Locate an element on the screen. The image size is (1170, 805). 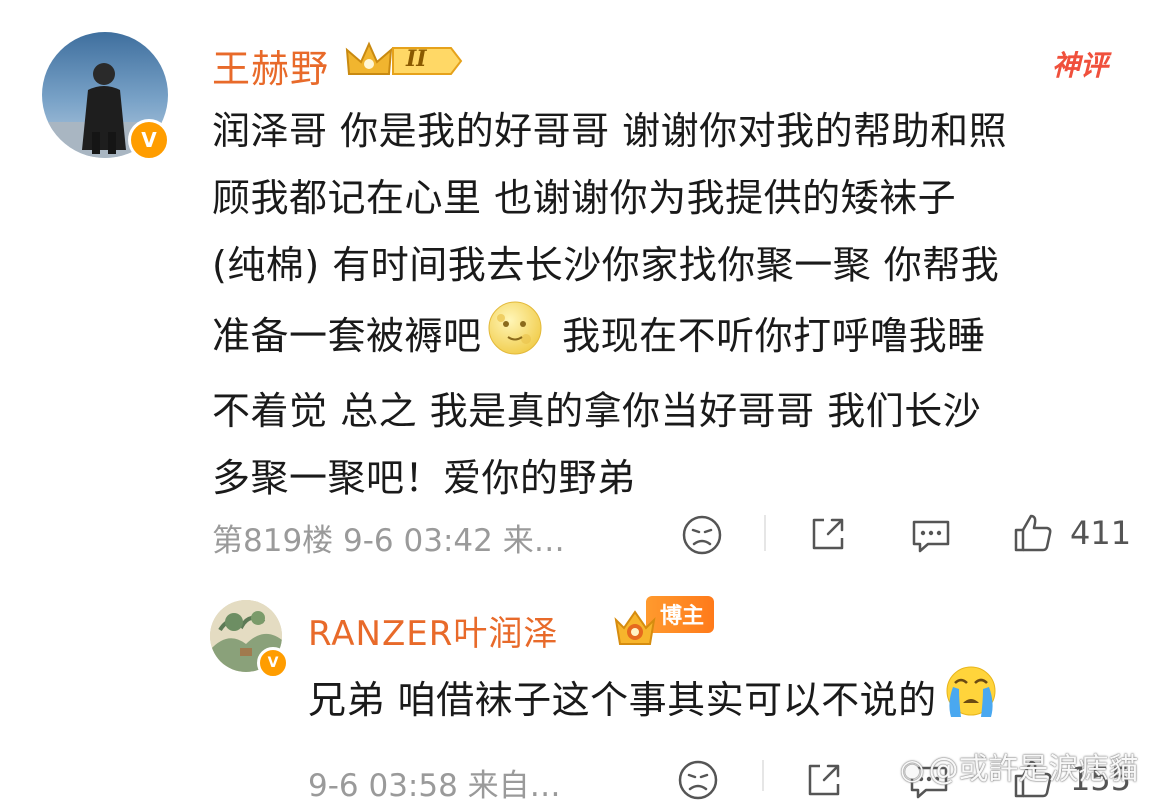
weibo-logo-icon: ◉ is located at coordinates (912, 769).